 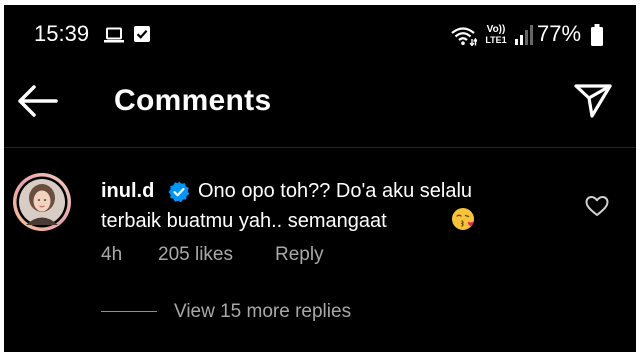 I want to click on status-bar: 15:39 Vo)) LTE1 77%, so click(x=320, y=31).